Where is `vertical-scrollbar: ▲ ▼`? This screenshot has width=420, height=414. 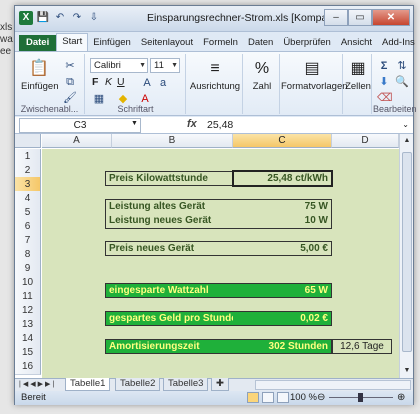
vertical-scrollbar: ▲ ▼ is located at coordinates (406, 256).